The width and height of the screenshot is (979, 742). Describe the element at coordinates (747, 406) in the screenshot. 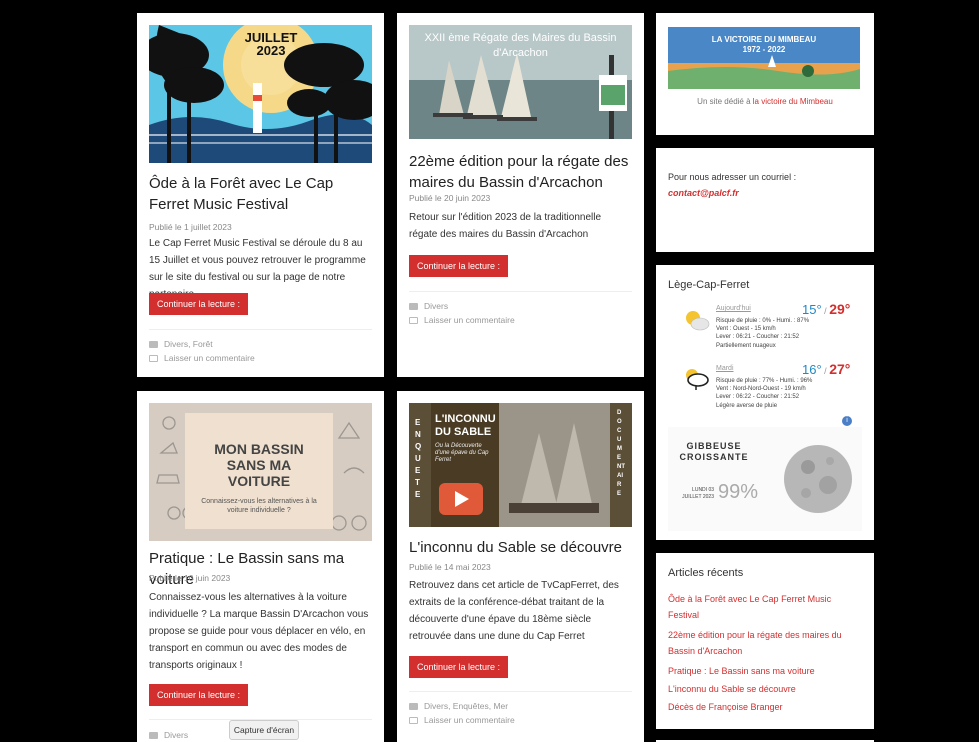

I see `weather-desc: Légère averse de pluie` at that location.